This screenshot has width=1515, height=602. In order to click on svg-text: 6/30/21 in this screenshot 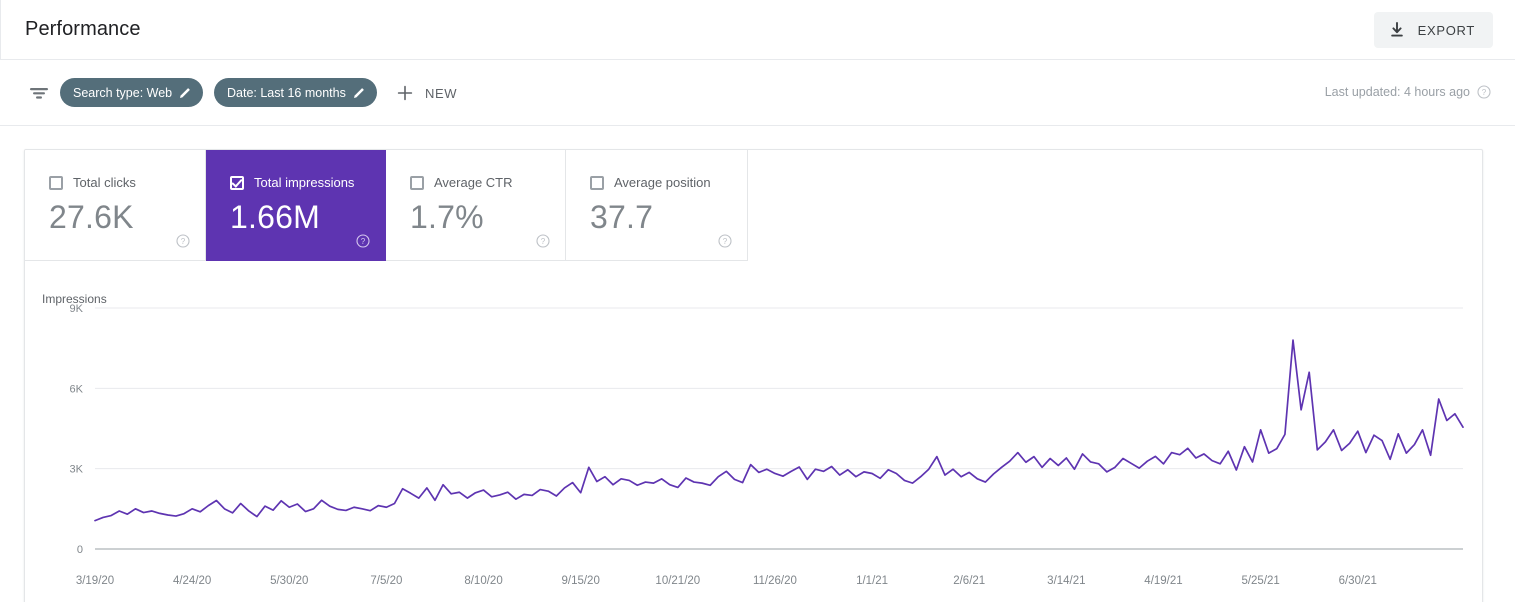, I will do `click(1358, 581)`.